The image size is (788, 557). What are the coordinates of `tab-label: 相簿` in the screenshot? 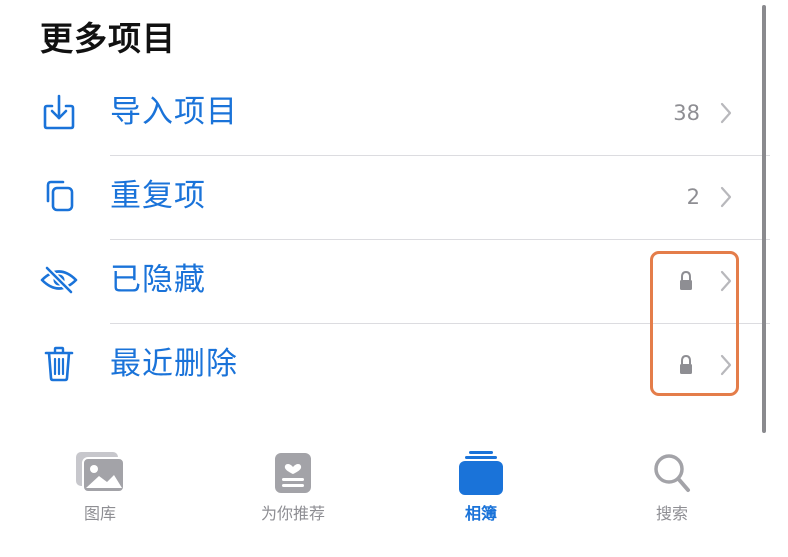 It's located at (480, 513).